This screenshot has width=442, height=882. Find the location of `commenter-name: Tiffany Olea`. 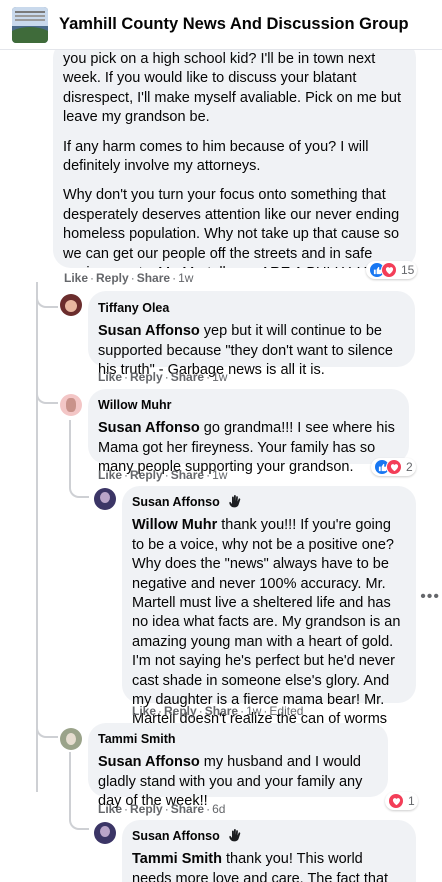

commenter-name: Tiffany Olea is located at coordinates (251, 308).